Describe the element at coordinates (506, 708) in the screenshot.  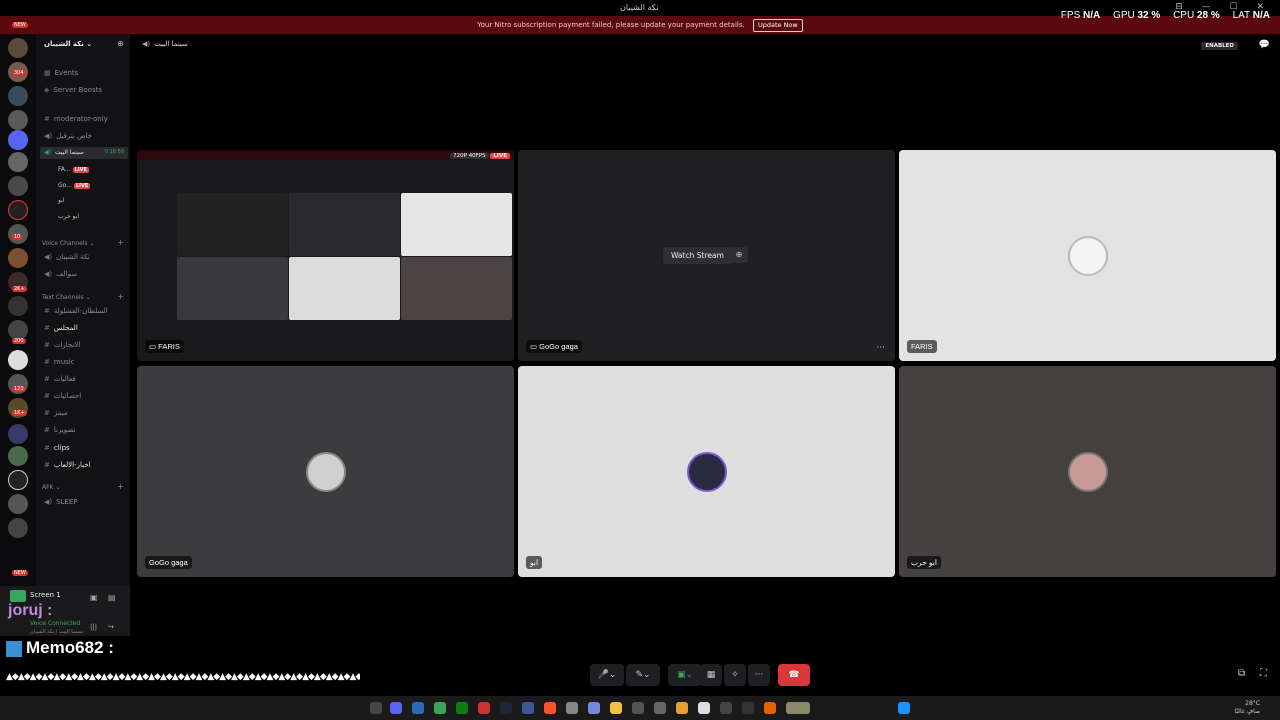
I see `steam-icon` at that location.